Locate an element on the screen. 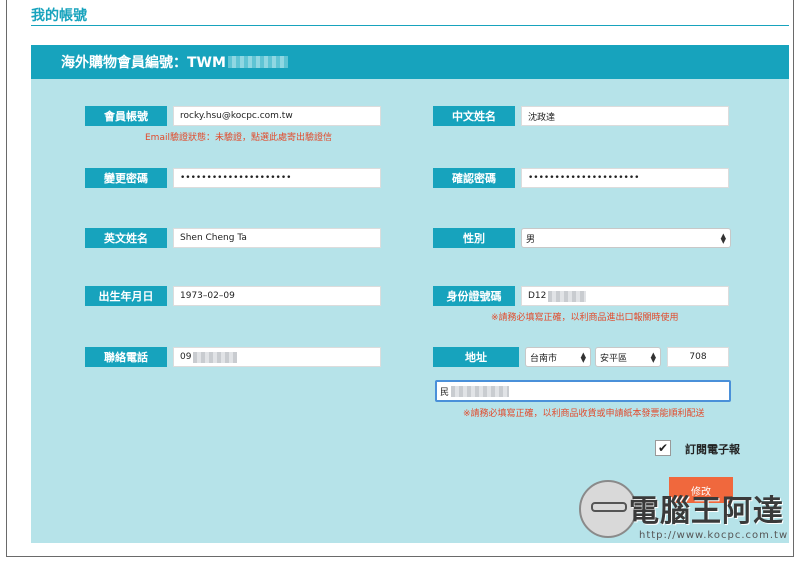 The image size is (800, 563). member-id-label: 海外購物會員編號：TWM is located at coordinates (143, 63).